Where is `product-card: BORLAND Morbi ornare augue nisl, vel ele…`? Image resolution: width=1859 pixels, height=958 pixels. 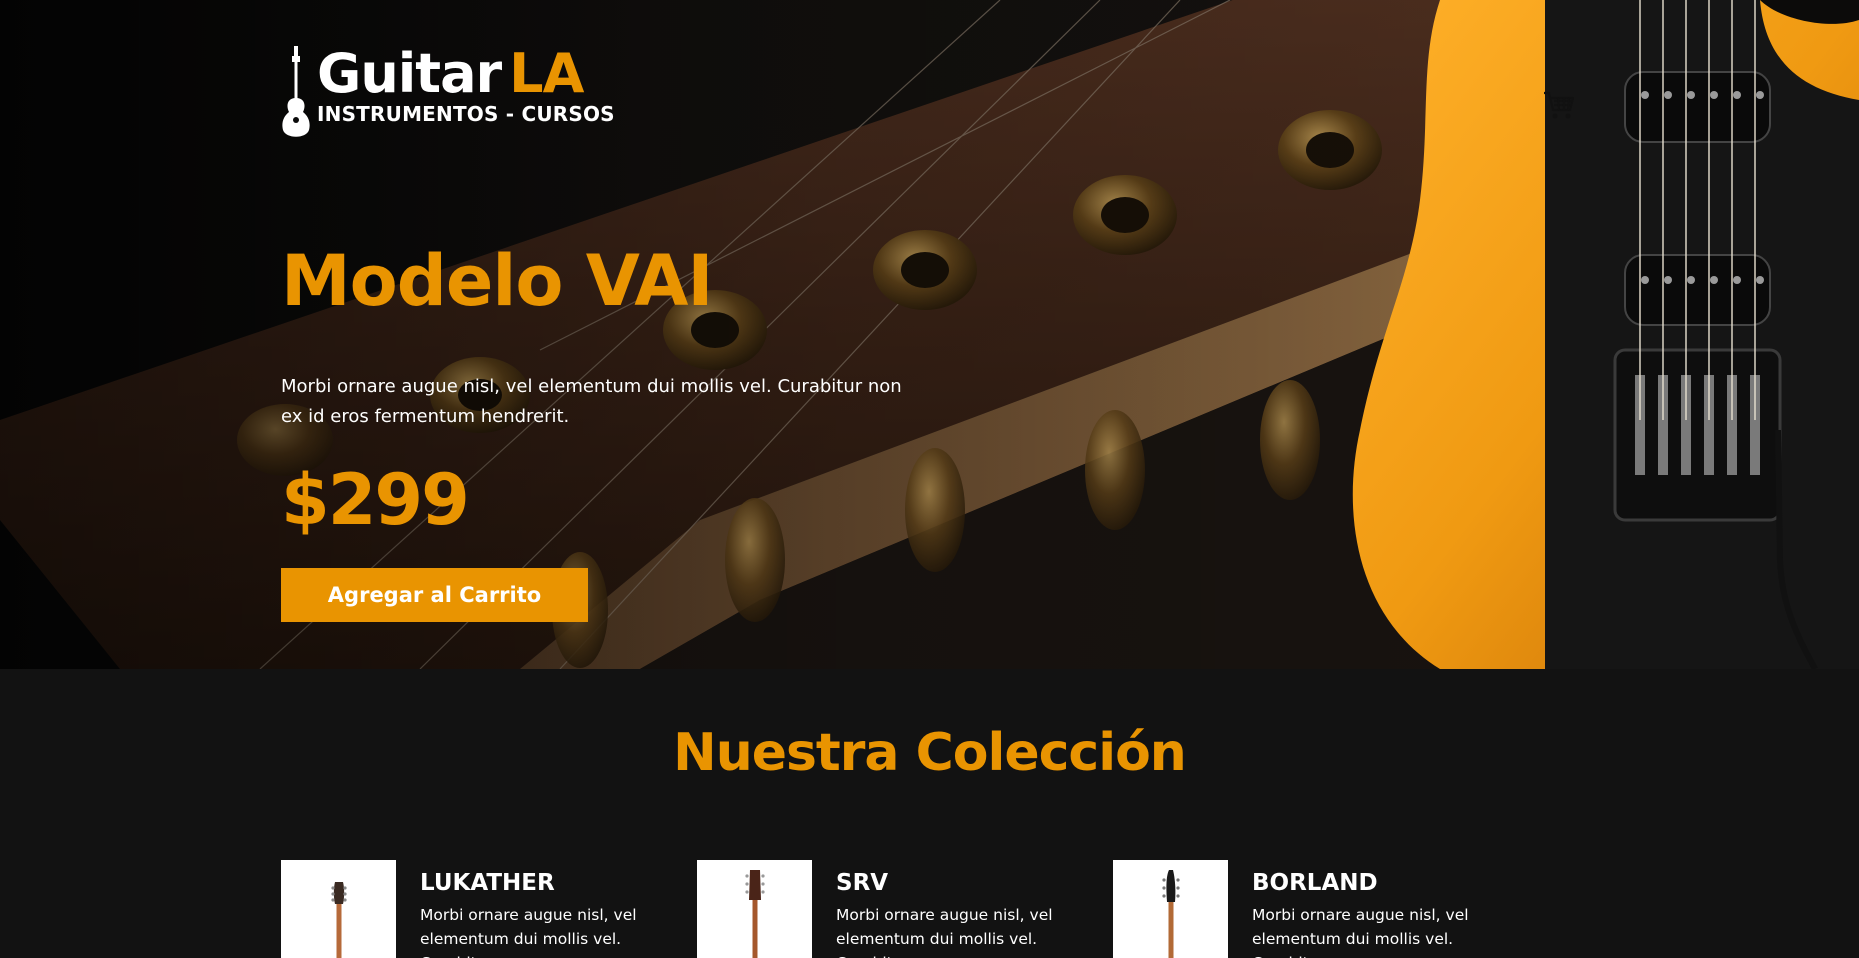 product-card: BORLAND Morbi ornare augue nisl, vel ele… is located at coordinates (1312, 909).